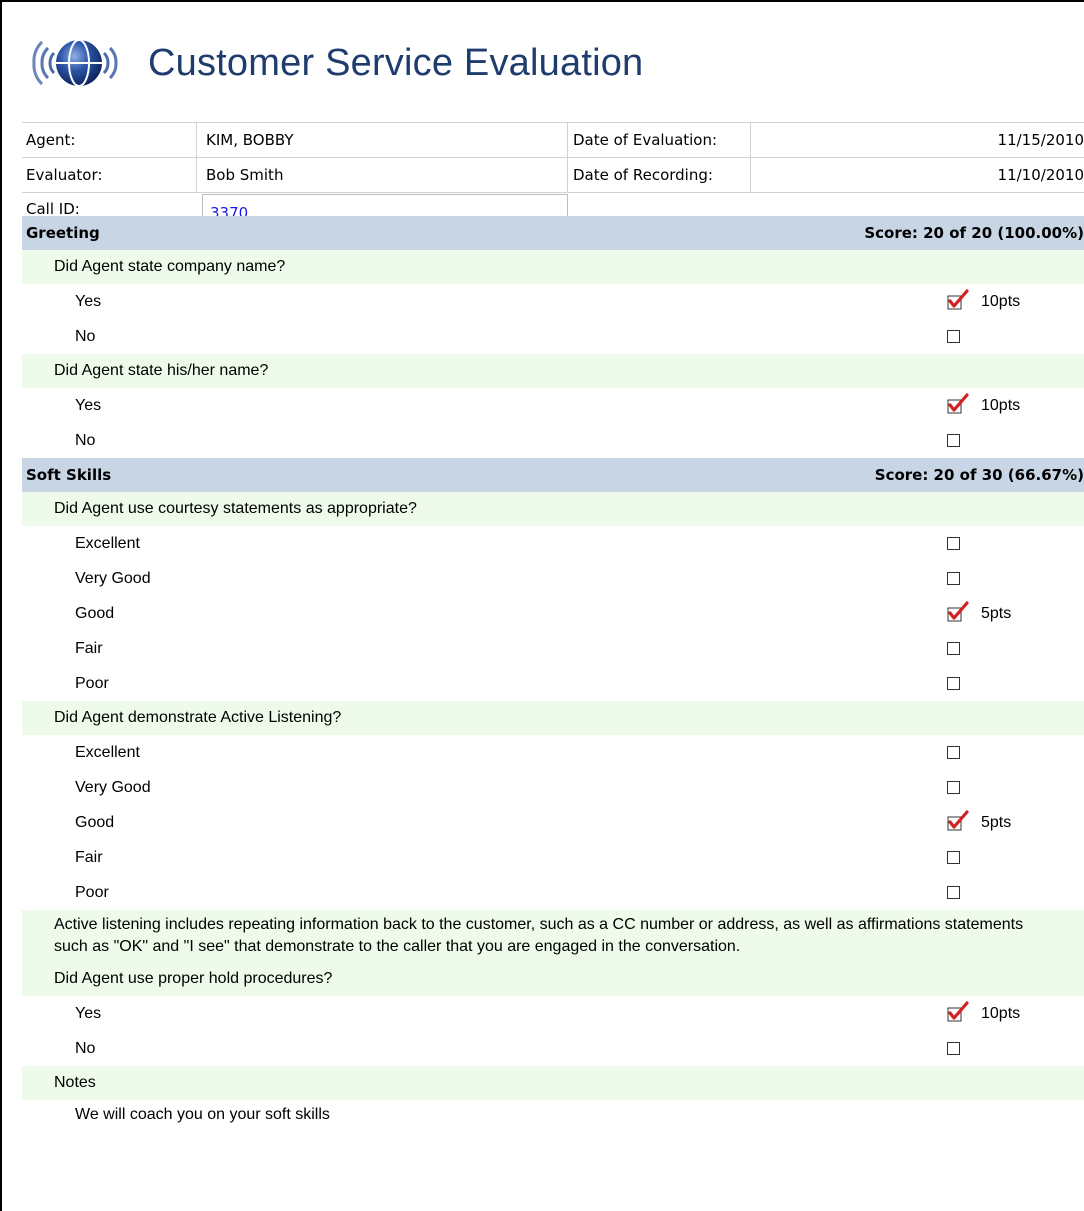  I want to click on page-header: Customer Service Evaluation, so click(333, 63).